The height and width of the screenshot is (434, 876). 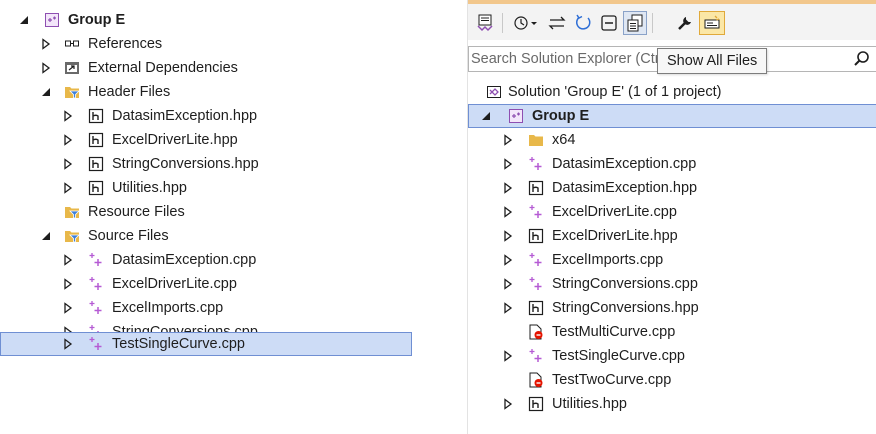 I want to click on tree-row-header: ExcelDriverLite.hpp, so click(x=206, y=140).